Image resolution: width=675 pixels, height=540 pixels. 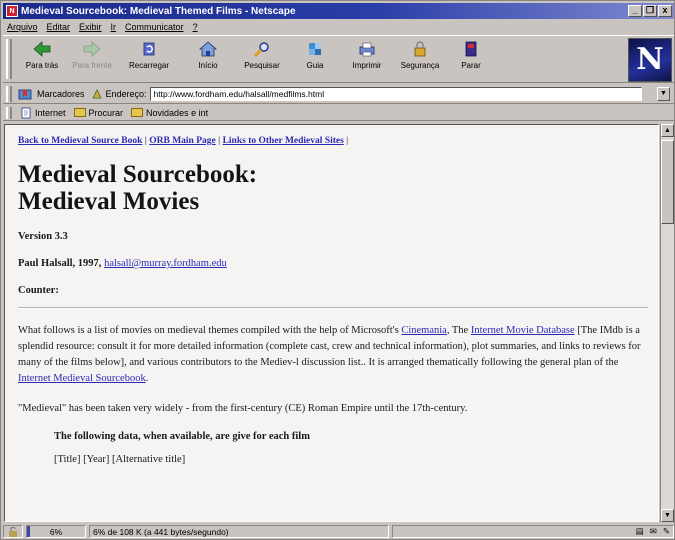 I want to click on search-button-label: Pesquisar, so click(x=262, y=65).